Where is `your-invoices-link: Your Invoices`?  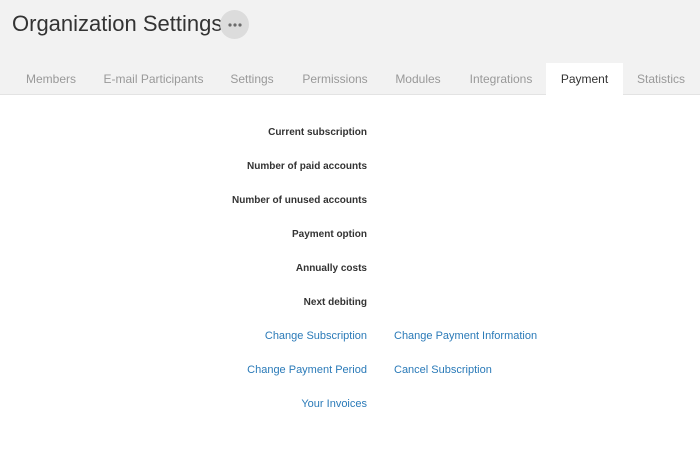 your-invoices-link: Your Invoices is located at coordinates (334, 404).